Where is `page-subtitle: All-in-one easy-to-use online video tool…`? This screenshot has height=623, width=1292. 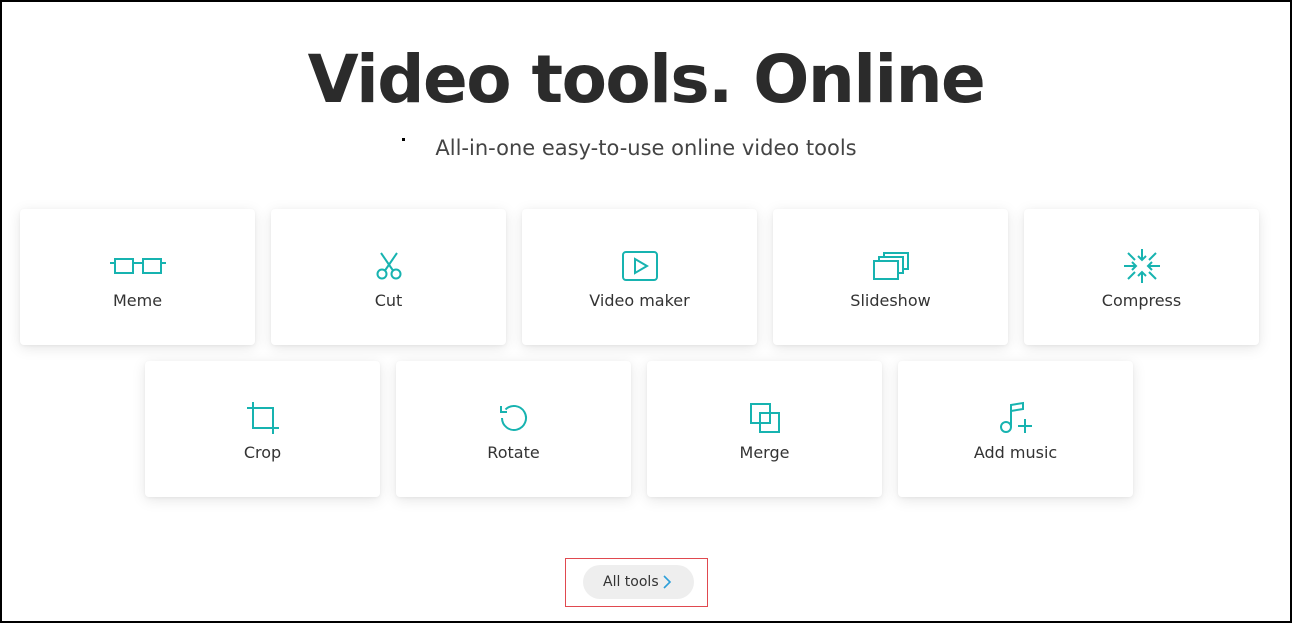
page-subtitle: All-in-one easy-to-use online video tool… is located at coordinates (646, 148).